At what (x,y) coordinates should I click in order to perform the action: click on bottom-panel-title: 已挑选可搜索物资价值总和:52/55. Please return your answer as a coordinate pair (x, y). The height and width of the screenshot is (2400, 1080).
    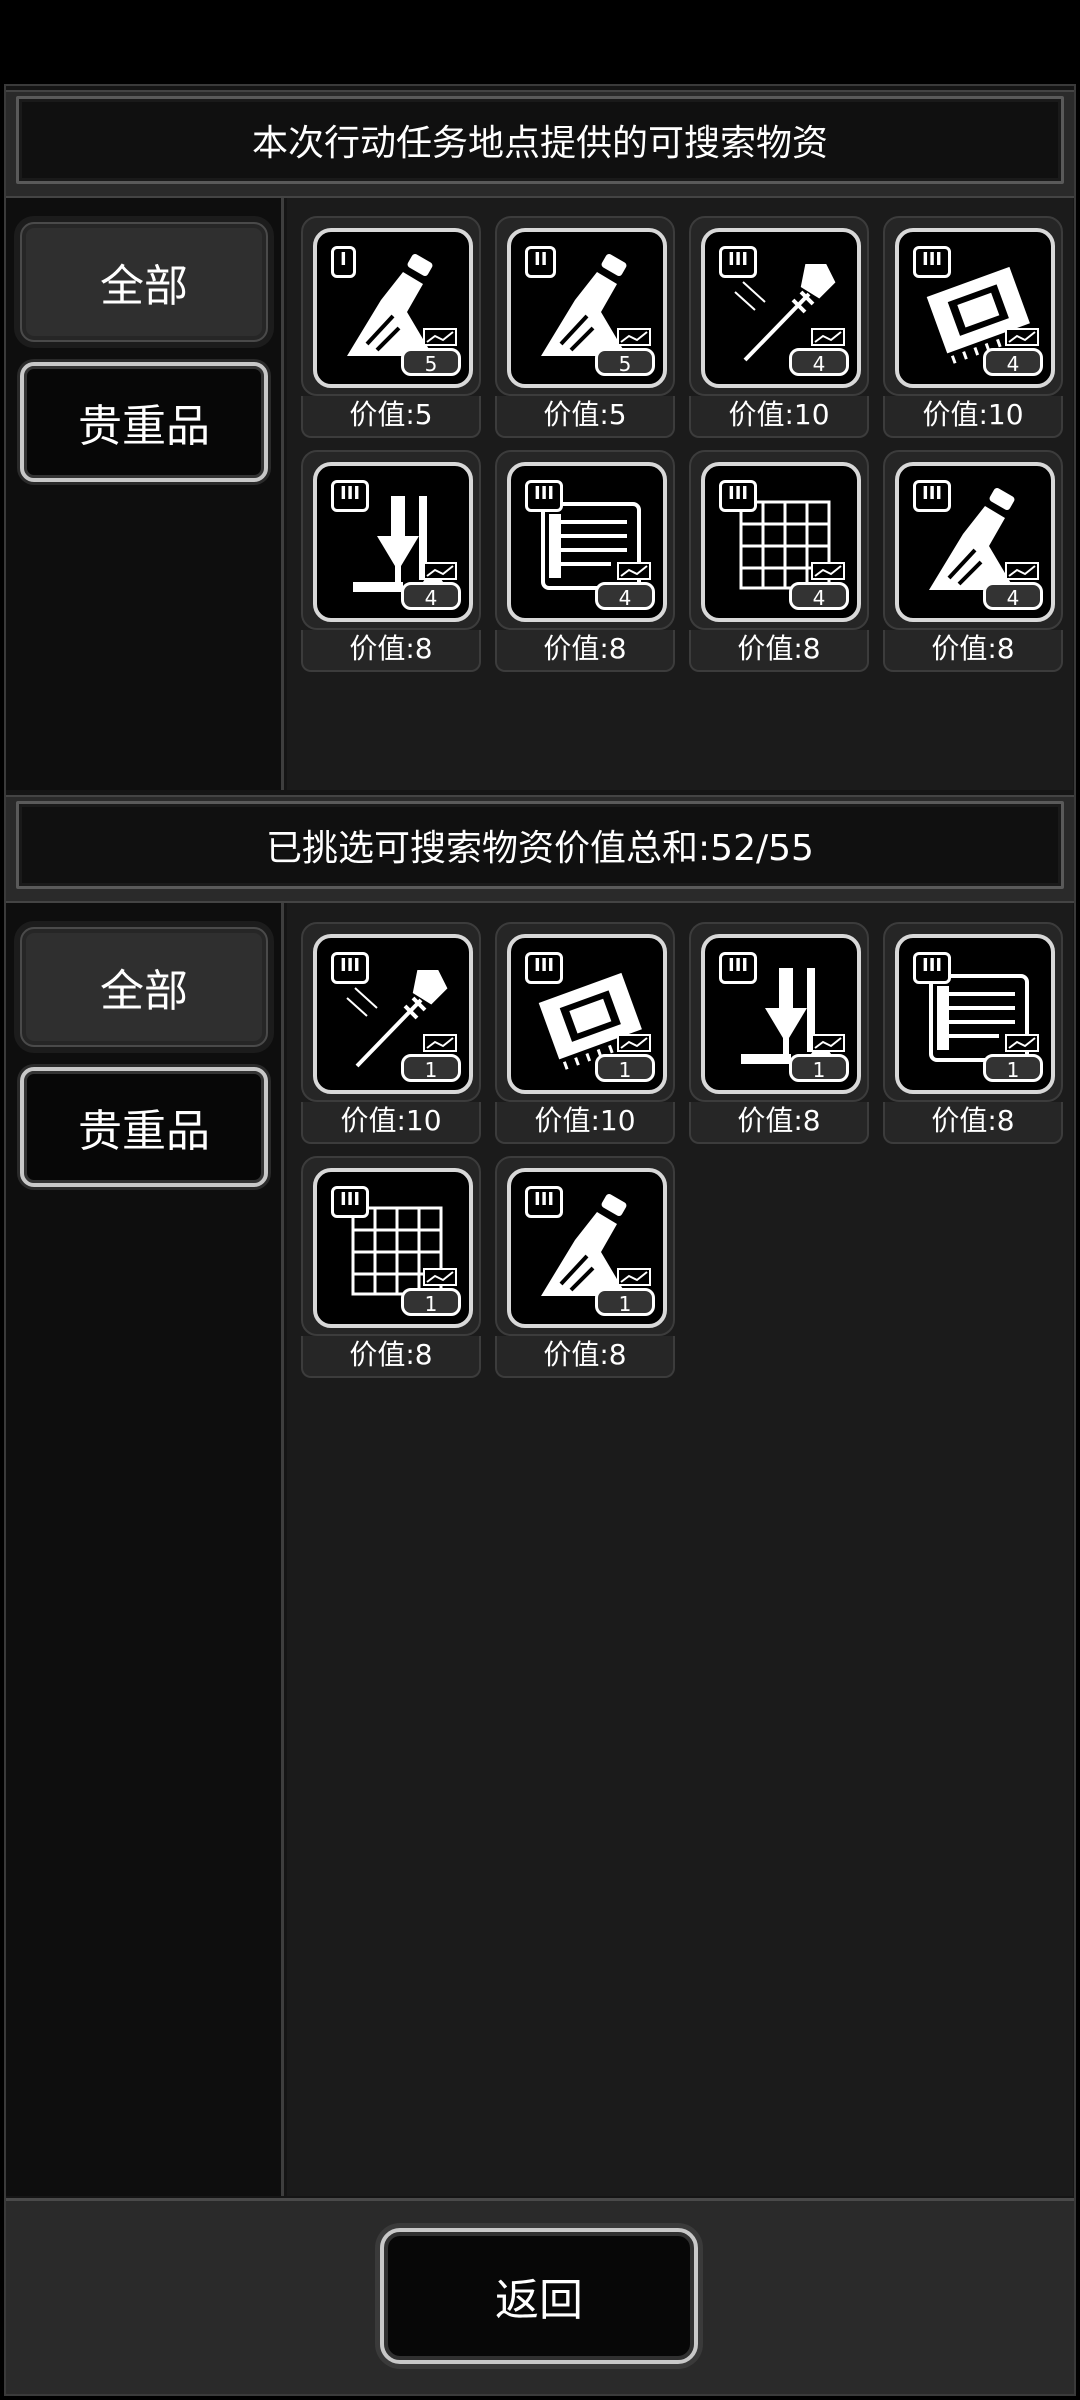
    Looking at the image, I should click on (540, 845).